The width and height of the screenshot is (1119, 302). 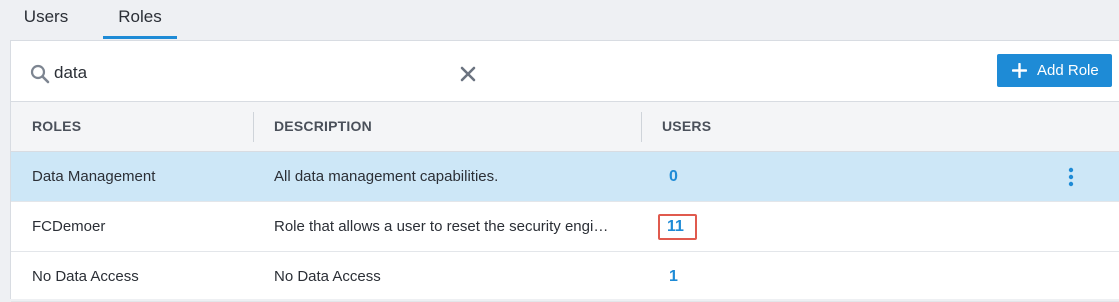 I want to click on role-name: Data Management, so click(x=94, y=176).